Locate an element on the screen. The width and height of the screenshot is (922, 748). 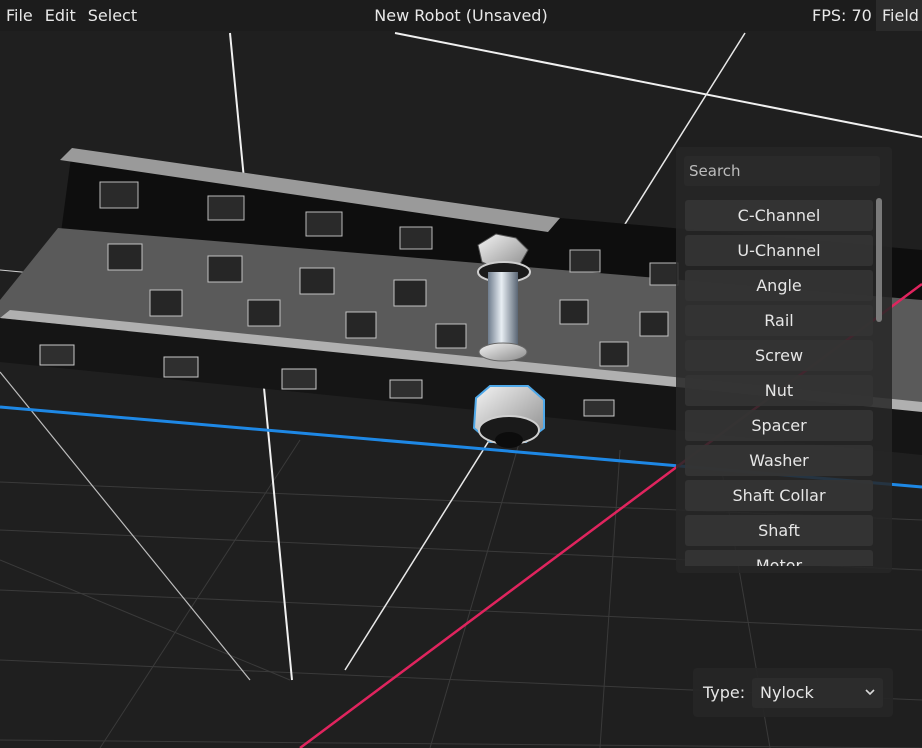
search-input is located at coordinates (782, 171).